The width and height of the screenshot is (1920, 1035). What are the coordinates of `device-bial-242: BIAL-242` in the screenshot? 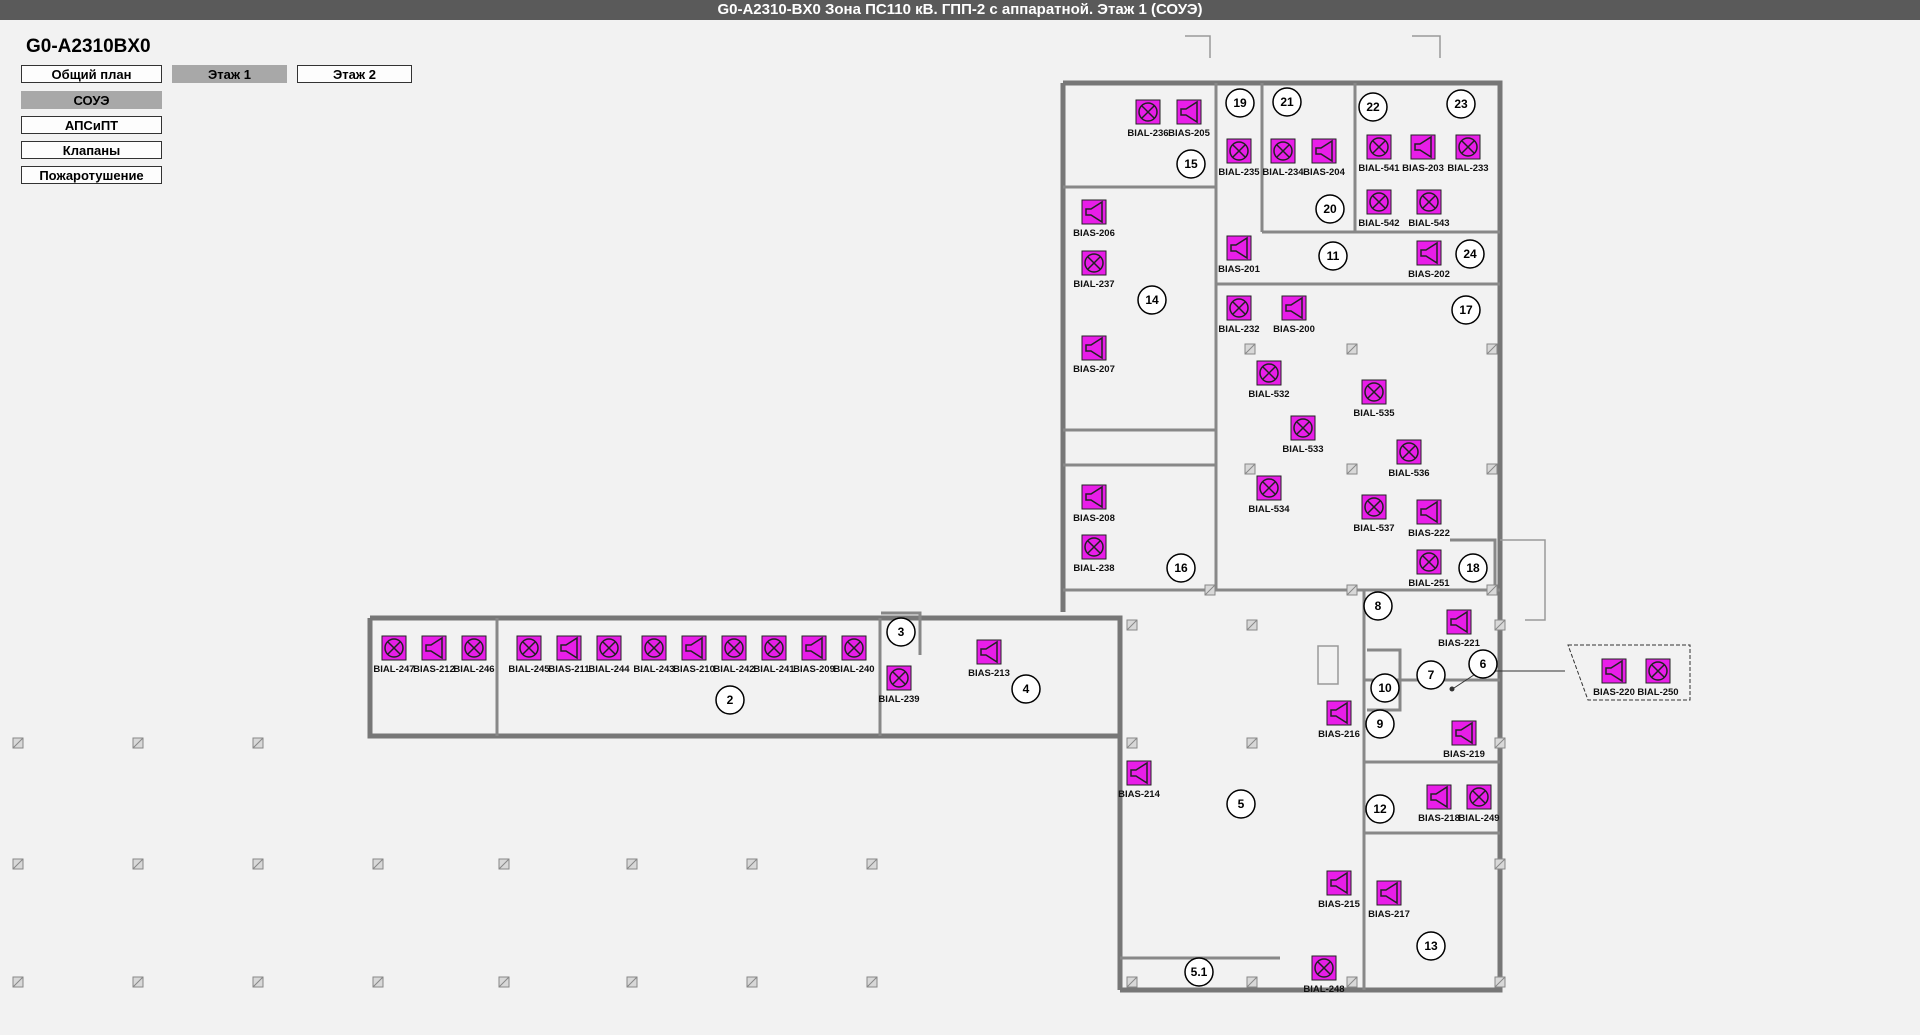 It's located at (734, 655).